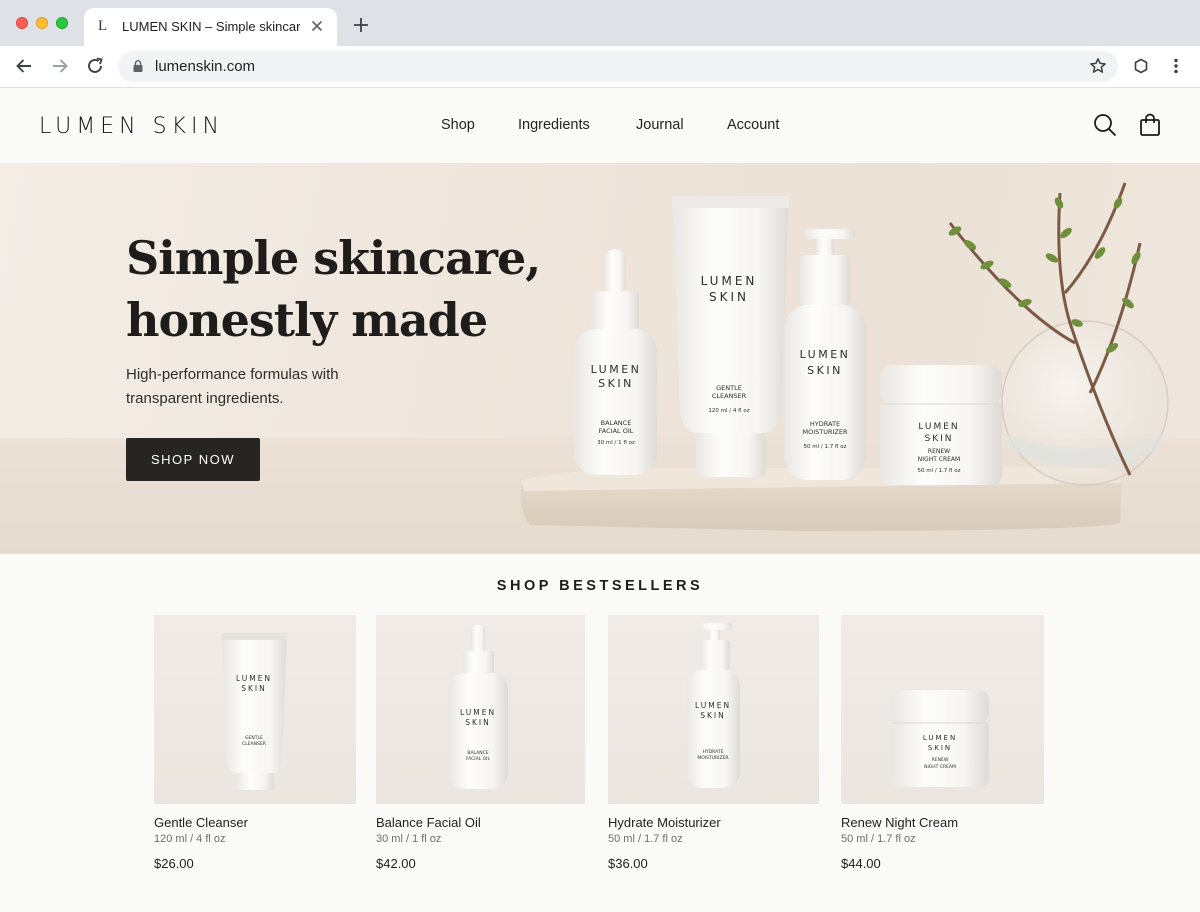  I want to click on plus-icon, so click(361, 25).